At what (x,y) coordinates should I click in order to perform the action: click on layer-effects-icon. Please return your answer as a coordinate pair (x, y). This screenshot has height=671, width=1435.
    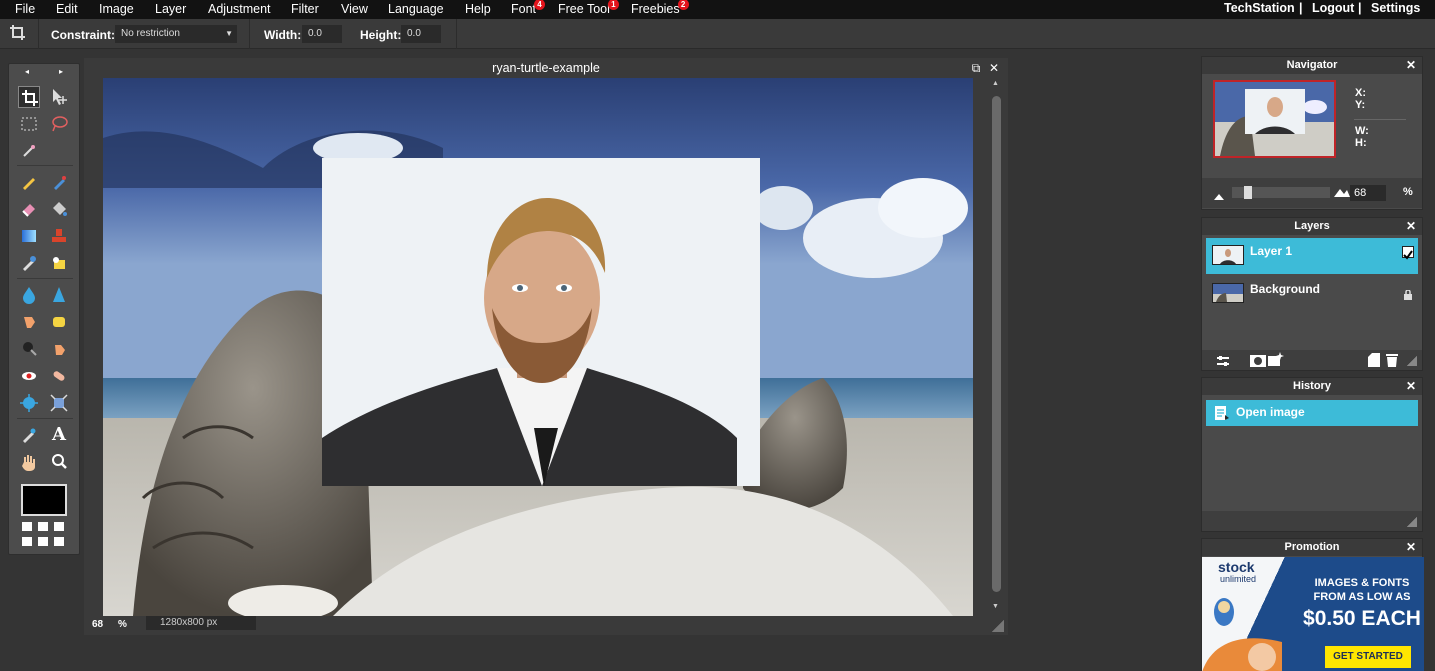
    Looking at the image, I should click on (1276, 361).